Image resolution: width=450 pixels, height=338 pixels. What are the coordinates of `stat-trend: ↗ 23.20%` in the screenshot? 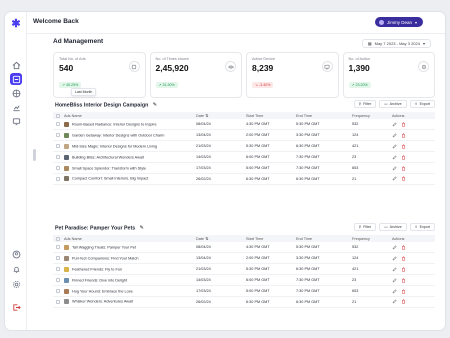 It's located at (359, 85).